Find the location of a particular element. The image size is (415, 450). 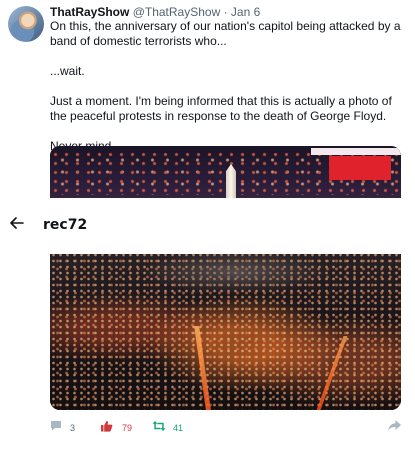

reply-icon is located at coordinates (56, 426).